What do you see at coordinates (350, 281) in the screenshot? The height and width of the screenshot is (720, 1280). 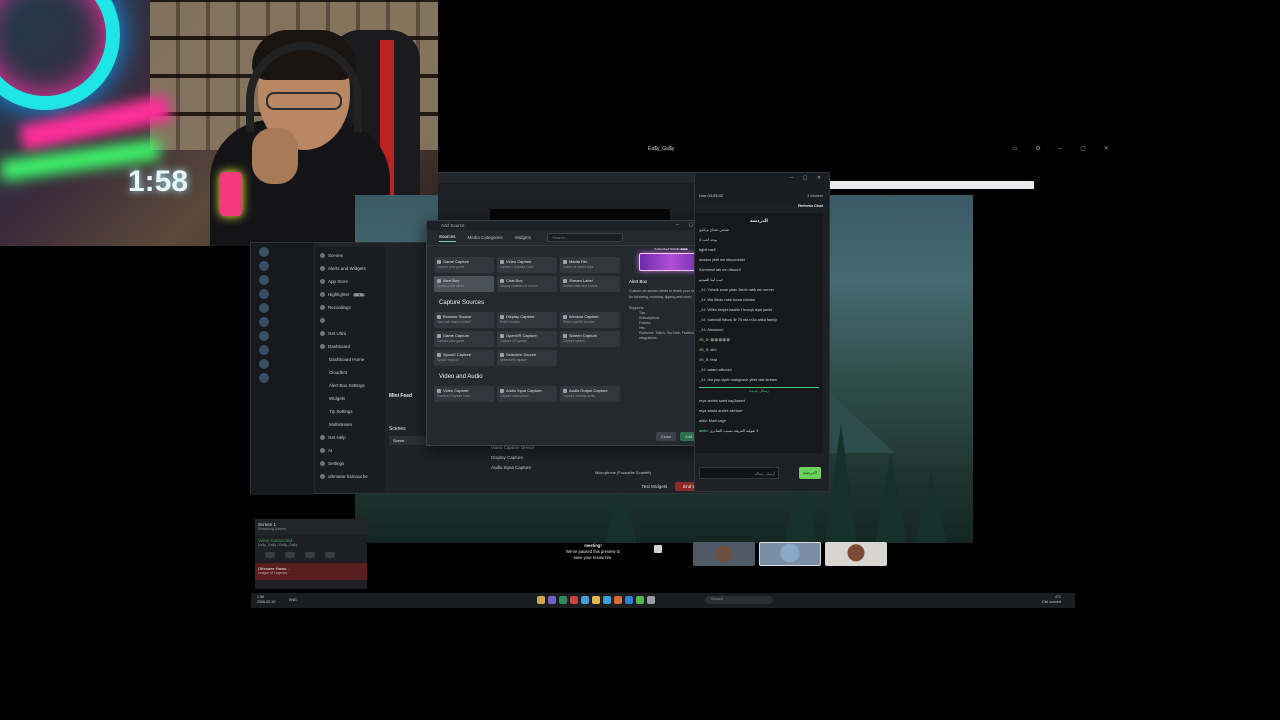 I see `sidebar-item: App Store` at bounding box center [350, 281].